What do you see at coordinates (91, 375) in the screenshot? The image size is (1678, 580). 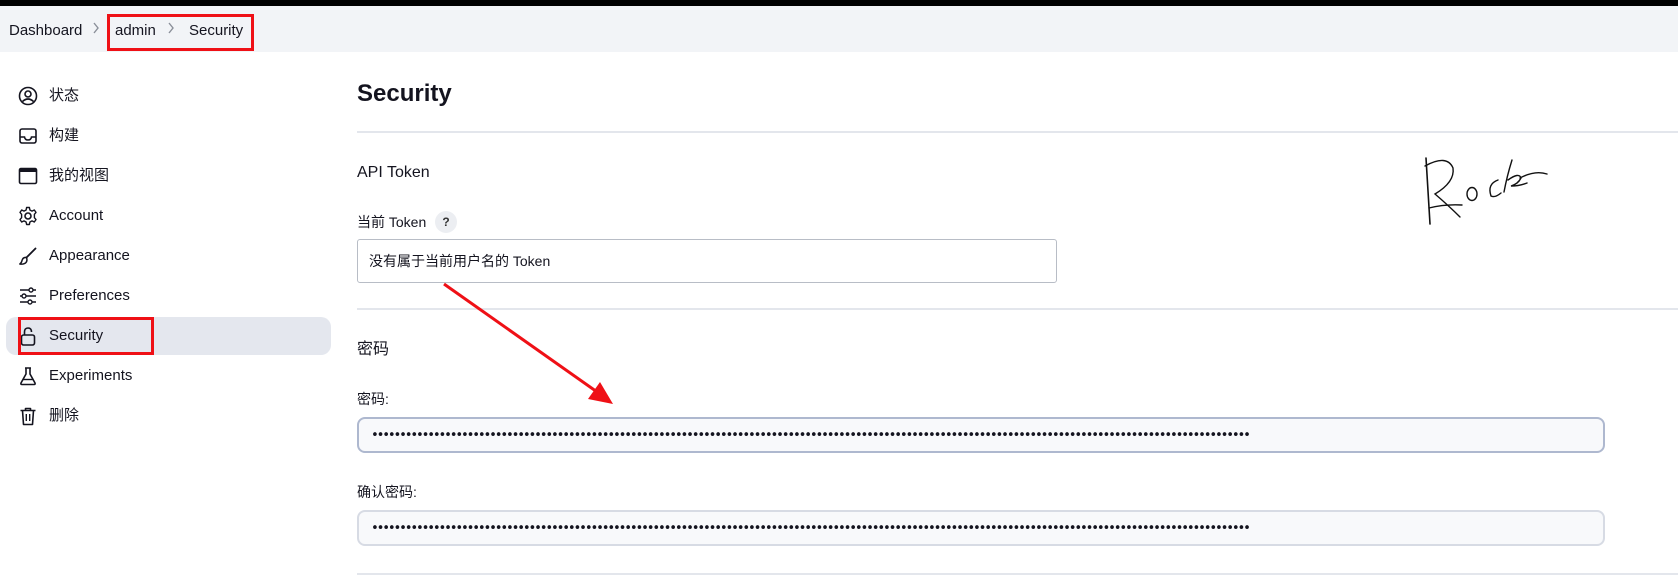 I see `sidebar-item-label: Experiments` at bounding box center [91, 375].